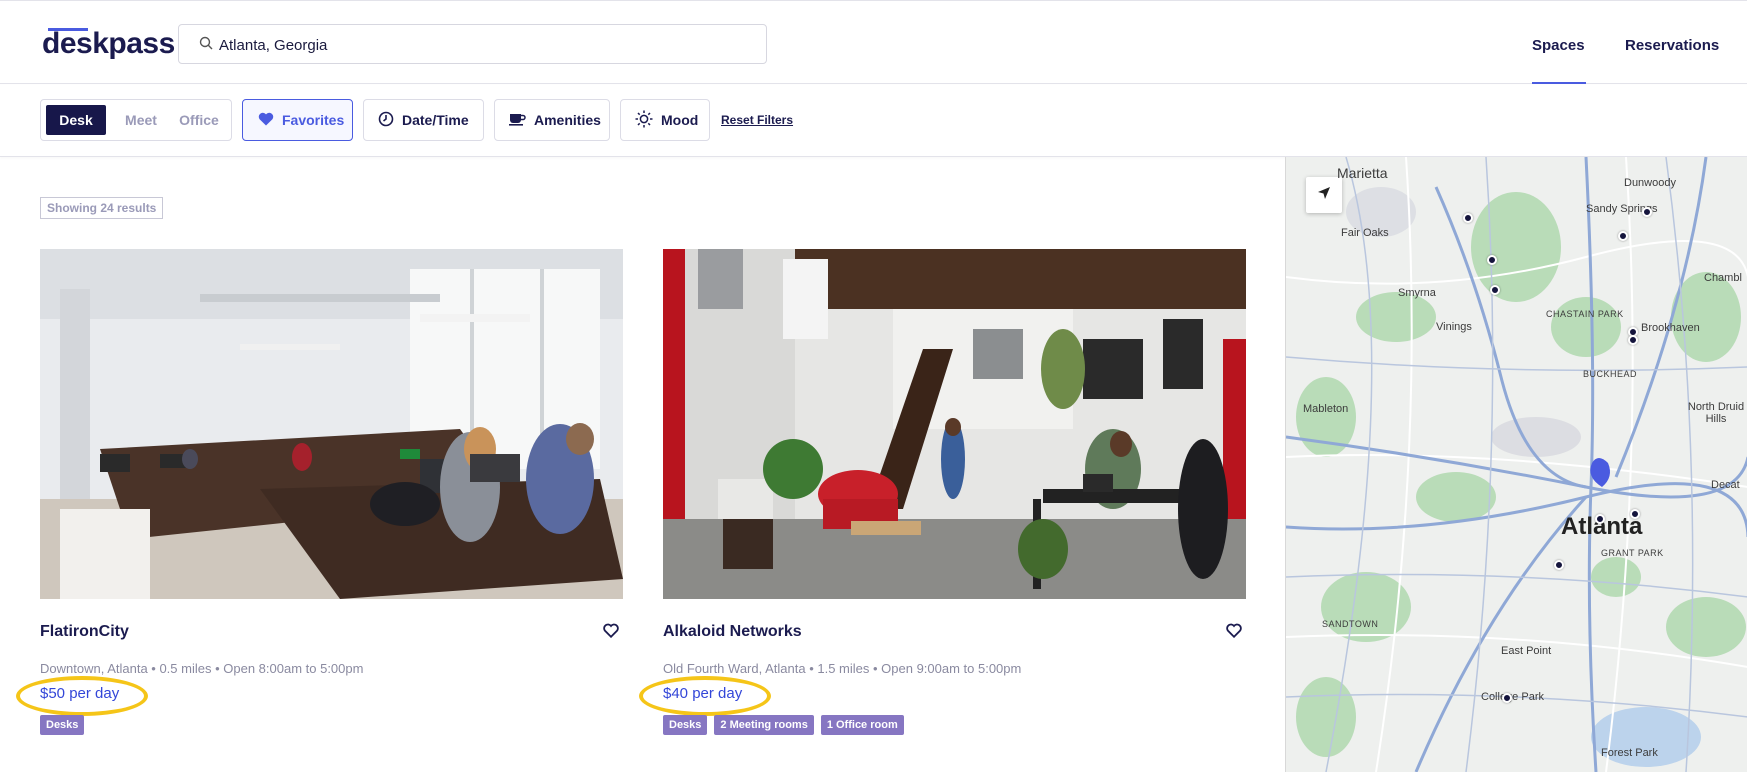 The height and width of the screenshot is (772, 1747). I want to click on space-tags: Desks 2 Meeting rooms 1 Office room, so click(783, 725).